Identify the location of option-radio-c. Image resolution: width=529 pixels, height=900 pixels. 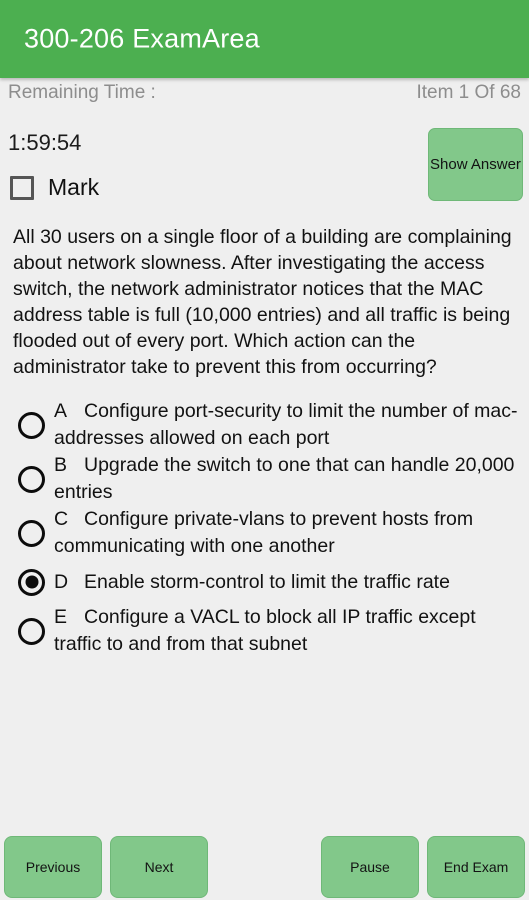
(31, 533).